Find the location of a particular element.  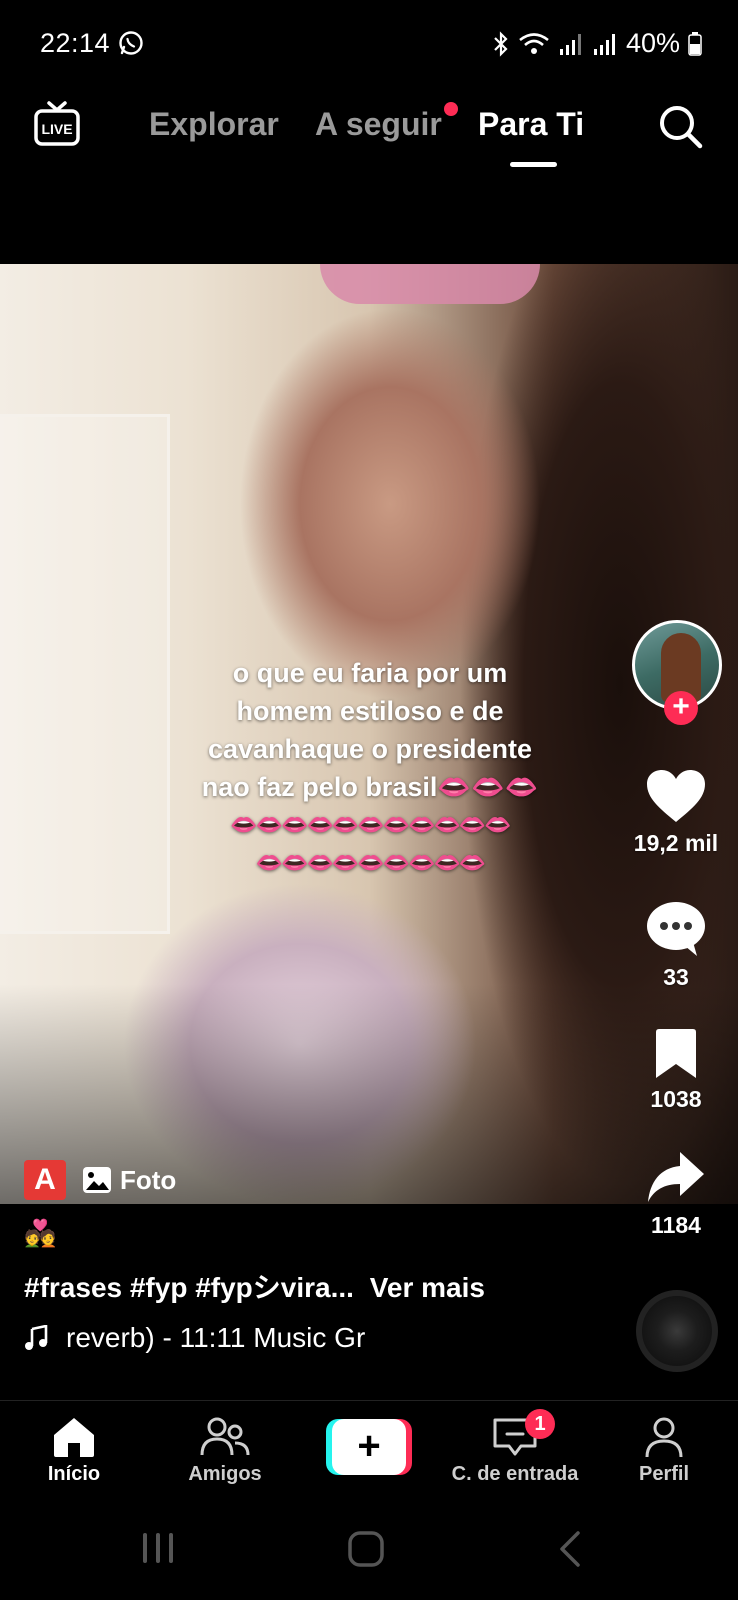

system-nav-bar is located at coordinates (369, 1555).